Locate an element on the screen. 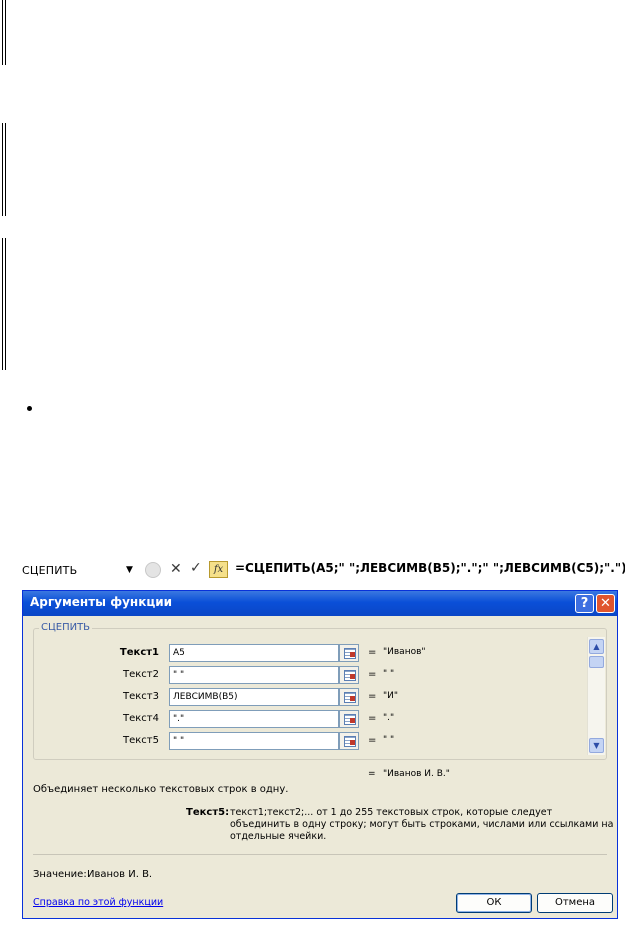 The width and height of the screenshot is (625, 925). scroll-up-icon: ▲ is located at coordinates (596, 646).